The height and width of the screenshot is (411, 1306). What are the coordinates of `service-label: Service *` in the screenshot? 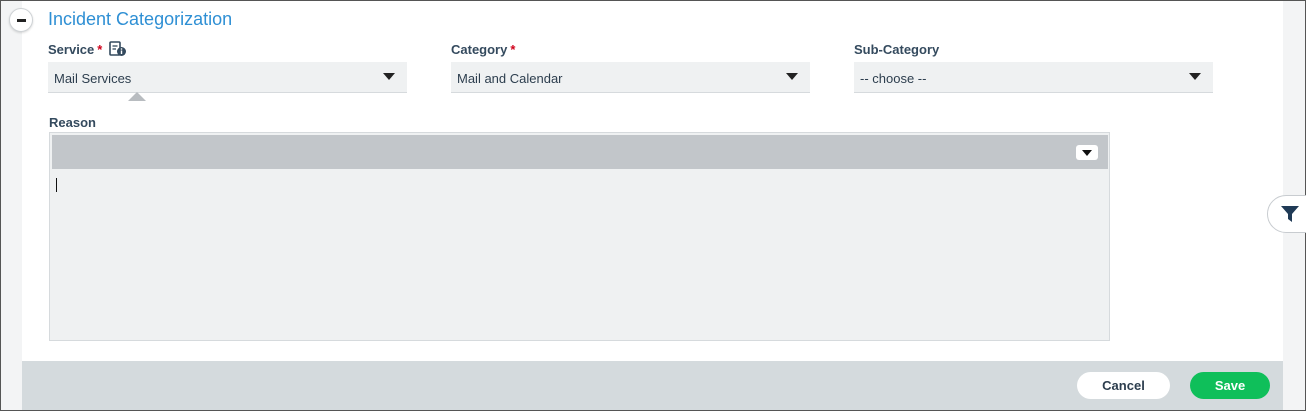 It's located at (75, 49).